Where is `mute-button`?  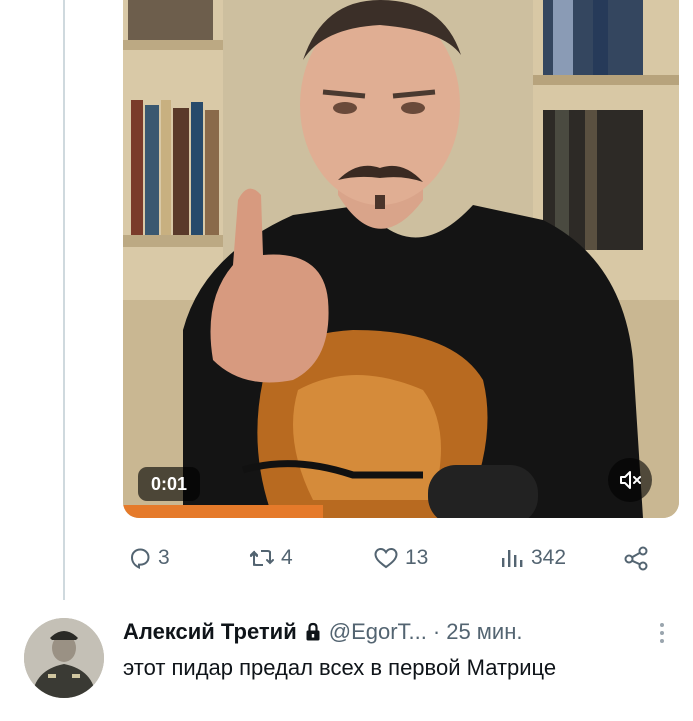
mute-button is located at coordinates (630, 480).